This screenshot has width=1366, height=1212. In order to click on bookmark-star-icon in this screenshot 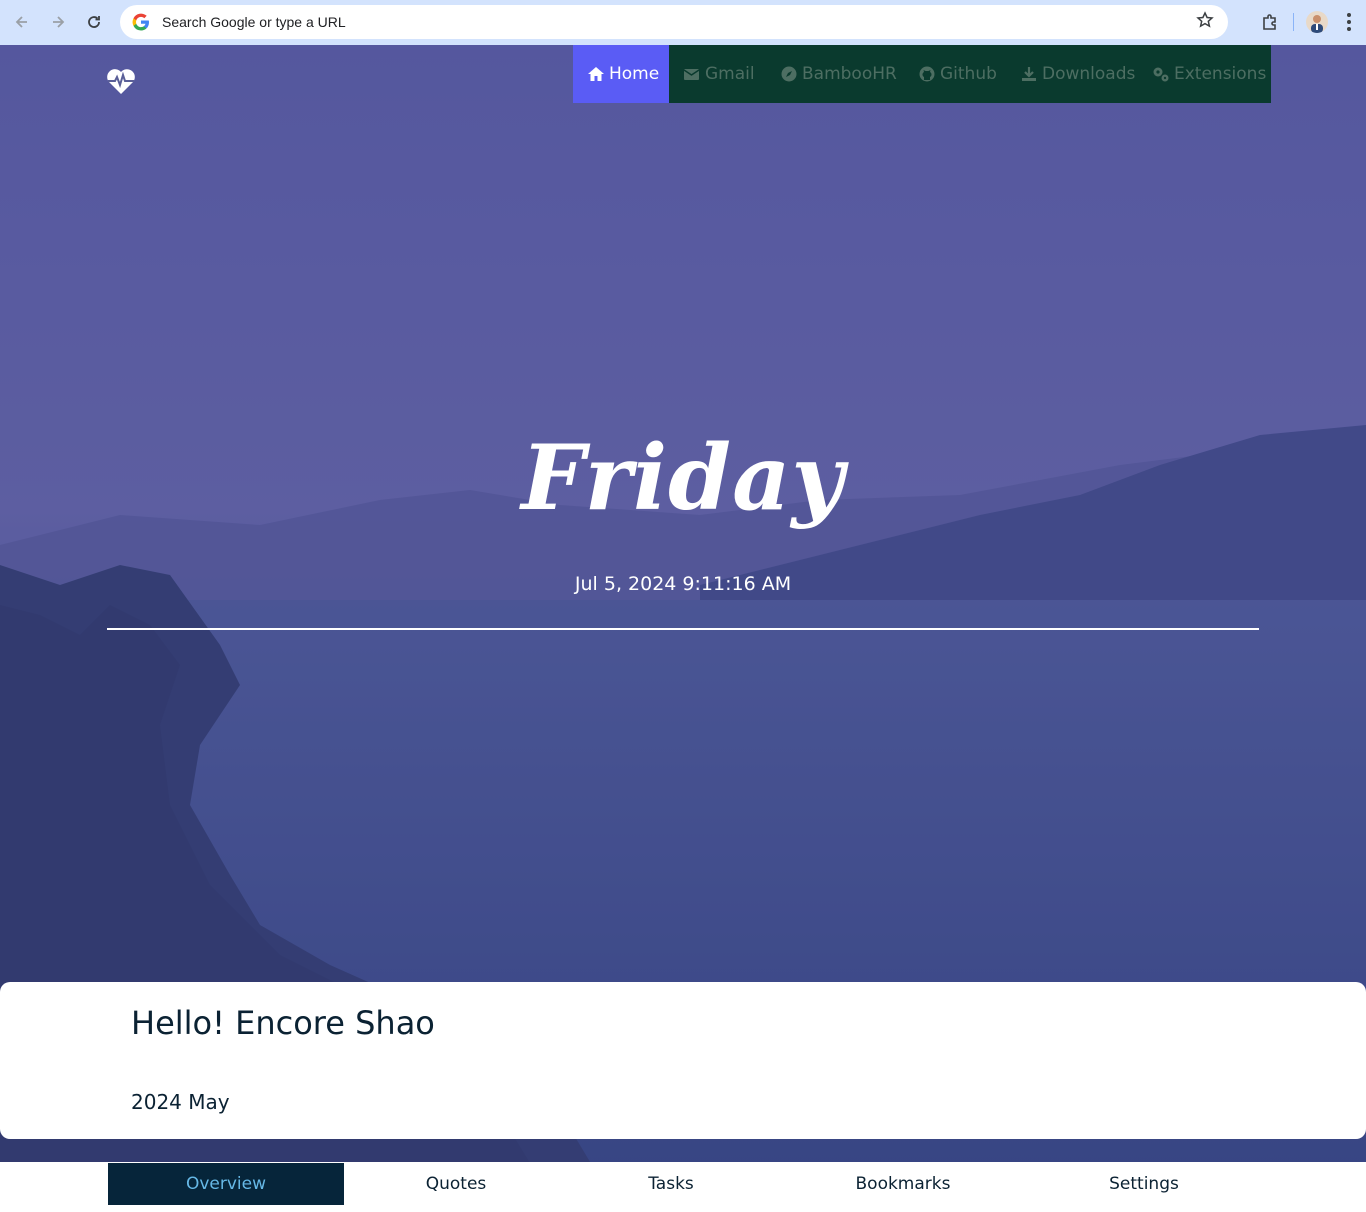, I will do `click(1205, 22)`.